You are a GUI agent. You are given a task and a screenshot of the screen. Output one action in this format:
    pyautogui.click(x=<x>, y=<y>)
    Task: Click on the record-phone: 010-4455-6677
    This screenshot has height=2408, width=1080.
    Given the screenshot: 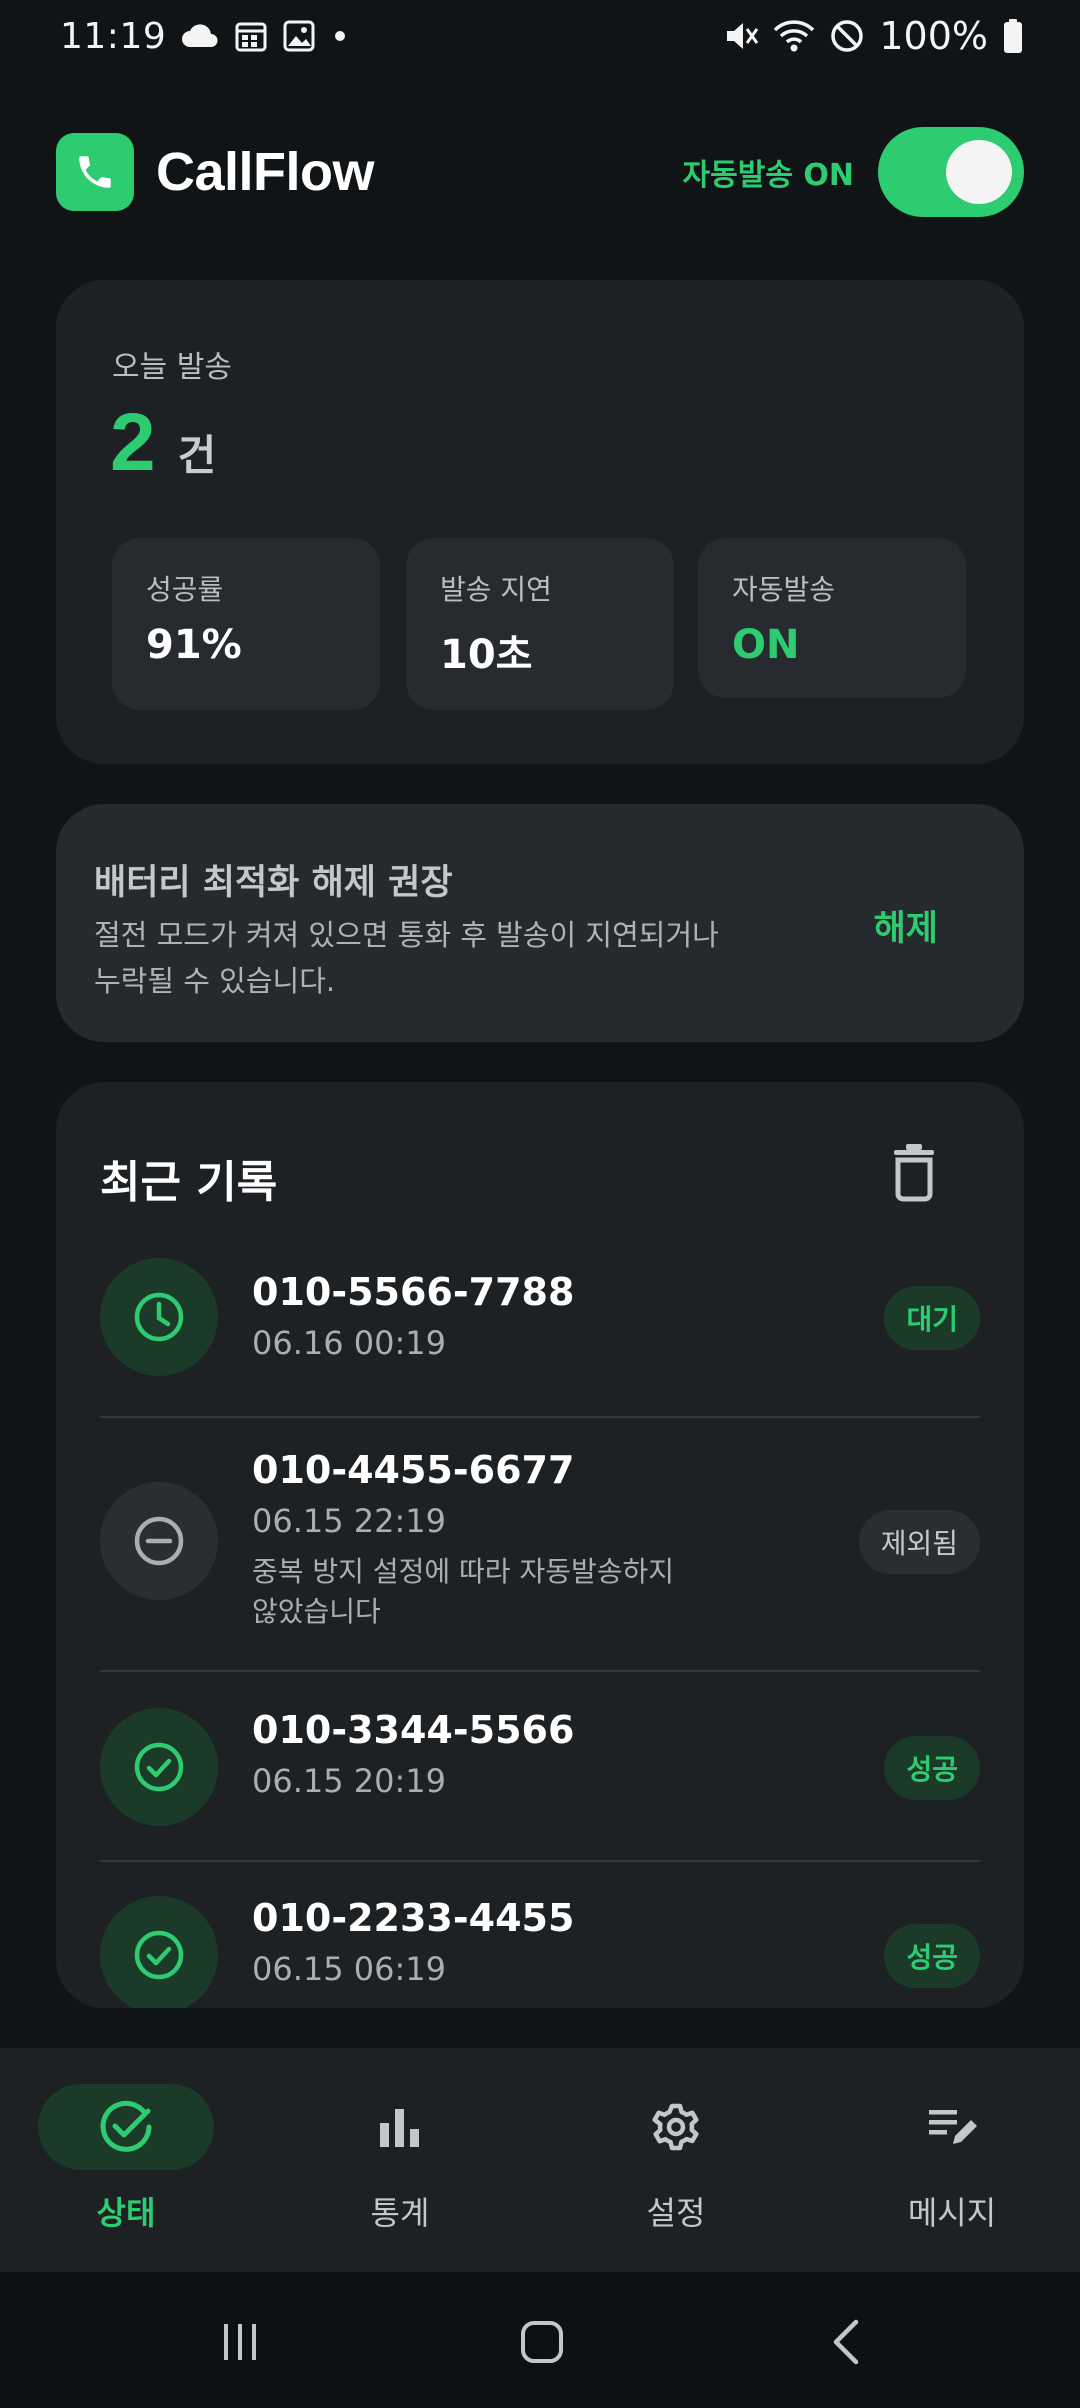 What is the action you would take?
    pyautogui.click(x=413, y=1470)
    